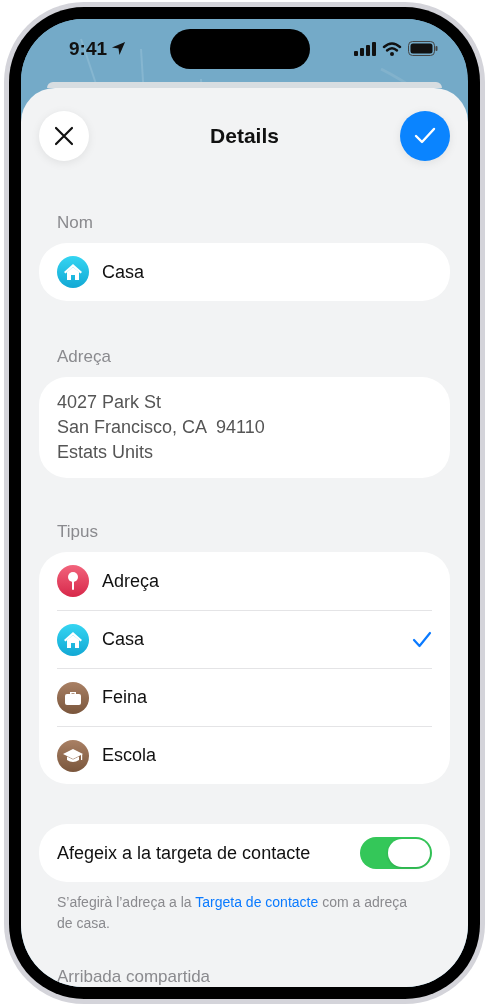  I want to click on type-option: Adreça, so click(244, 581).